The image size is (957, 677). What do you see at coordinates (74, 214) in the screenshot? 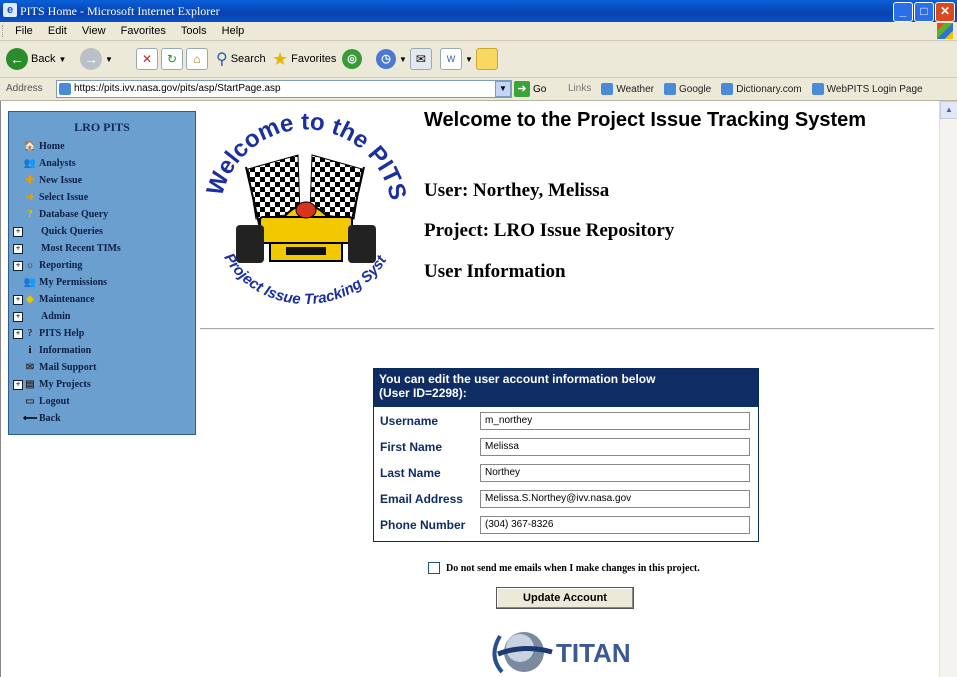
I see `sidebar-item-label: Database Query` at bounding box center [74, 214].